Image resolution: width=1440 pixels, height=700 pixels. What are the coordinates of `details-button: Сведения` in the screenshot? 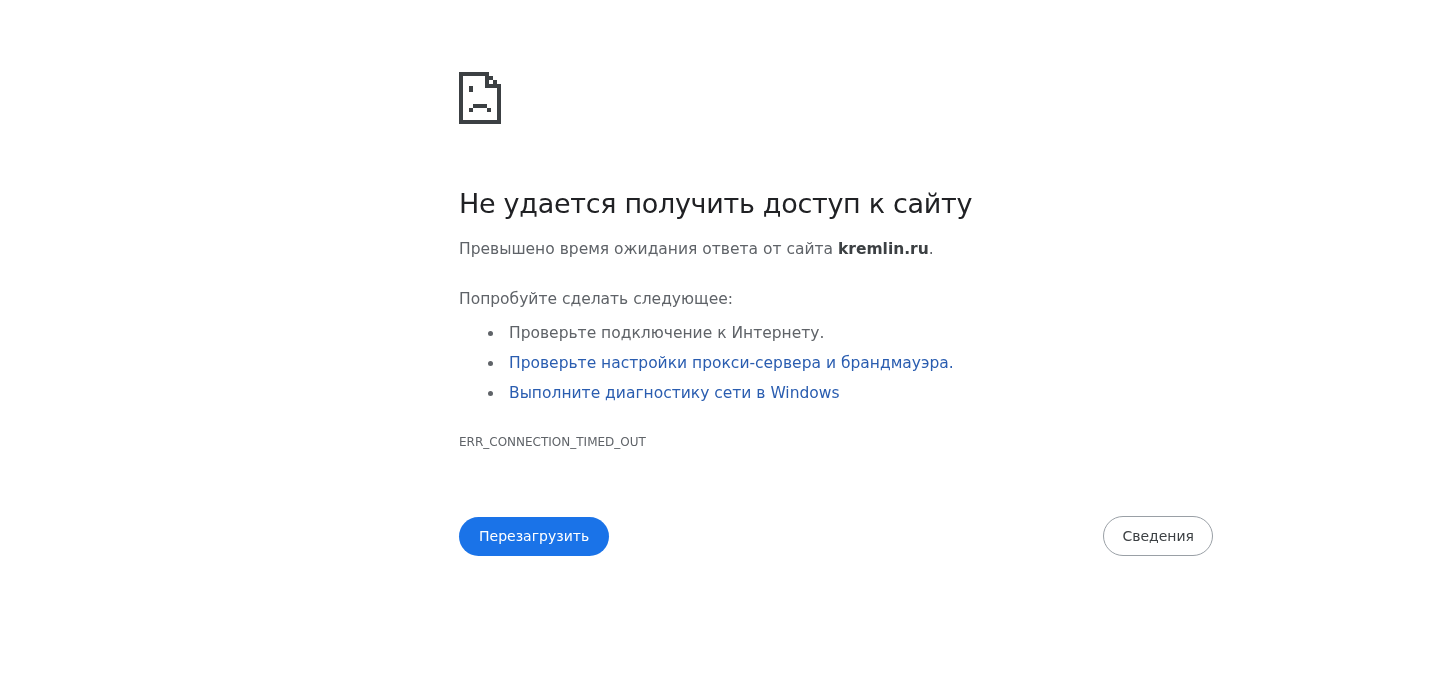 It's located at (1158, 536).